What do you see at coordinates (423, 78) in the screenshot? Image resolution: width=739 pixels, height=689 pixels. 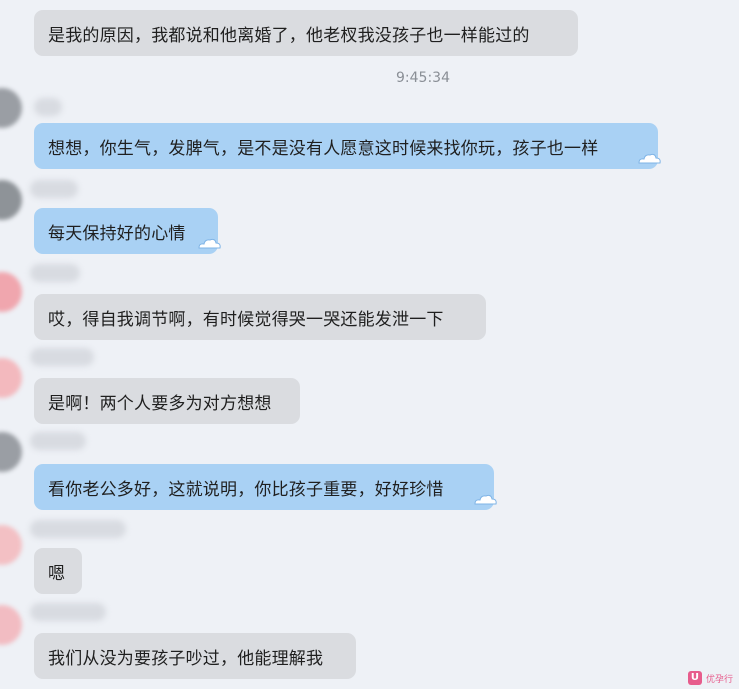 I see `message-timestamp: 9:45:34` at bounding box center [423, 78].